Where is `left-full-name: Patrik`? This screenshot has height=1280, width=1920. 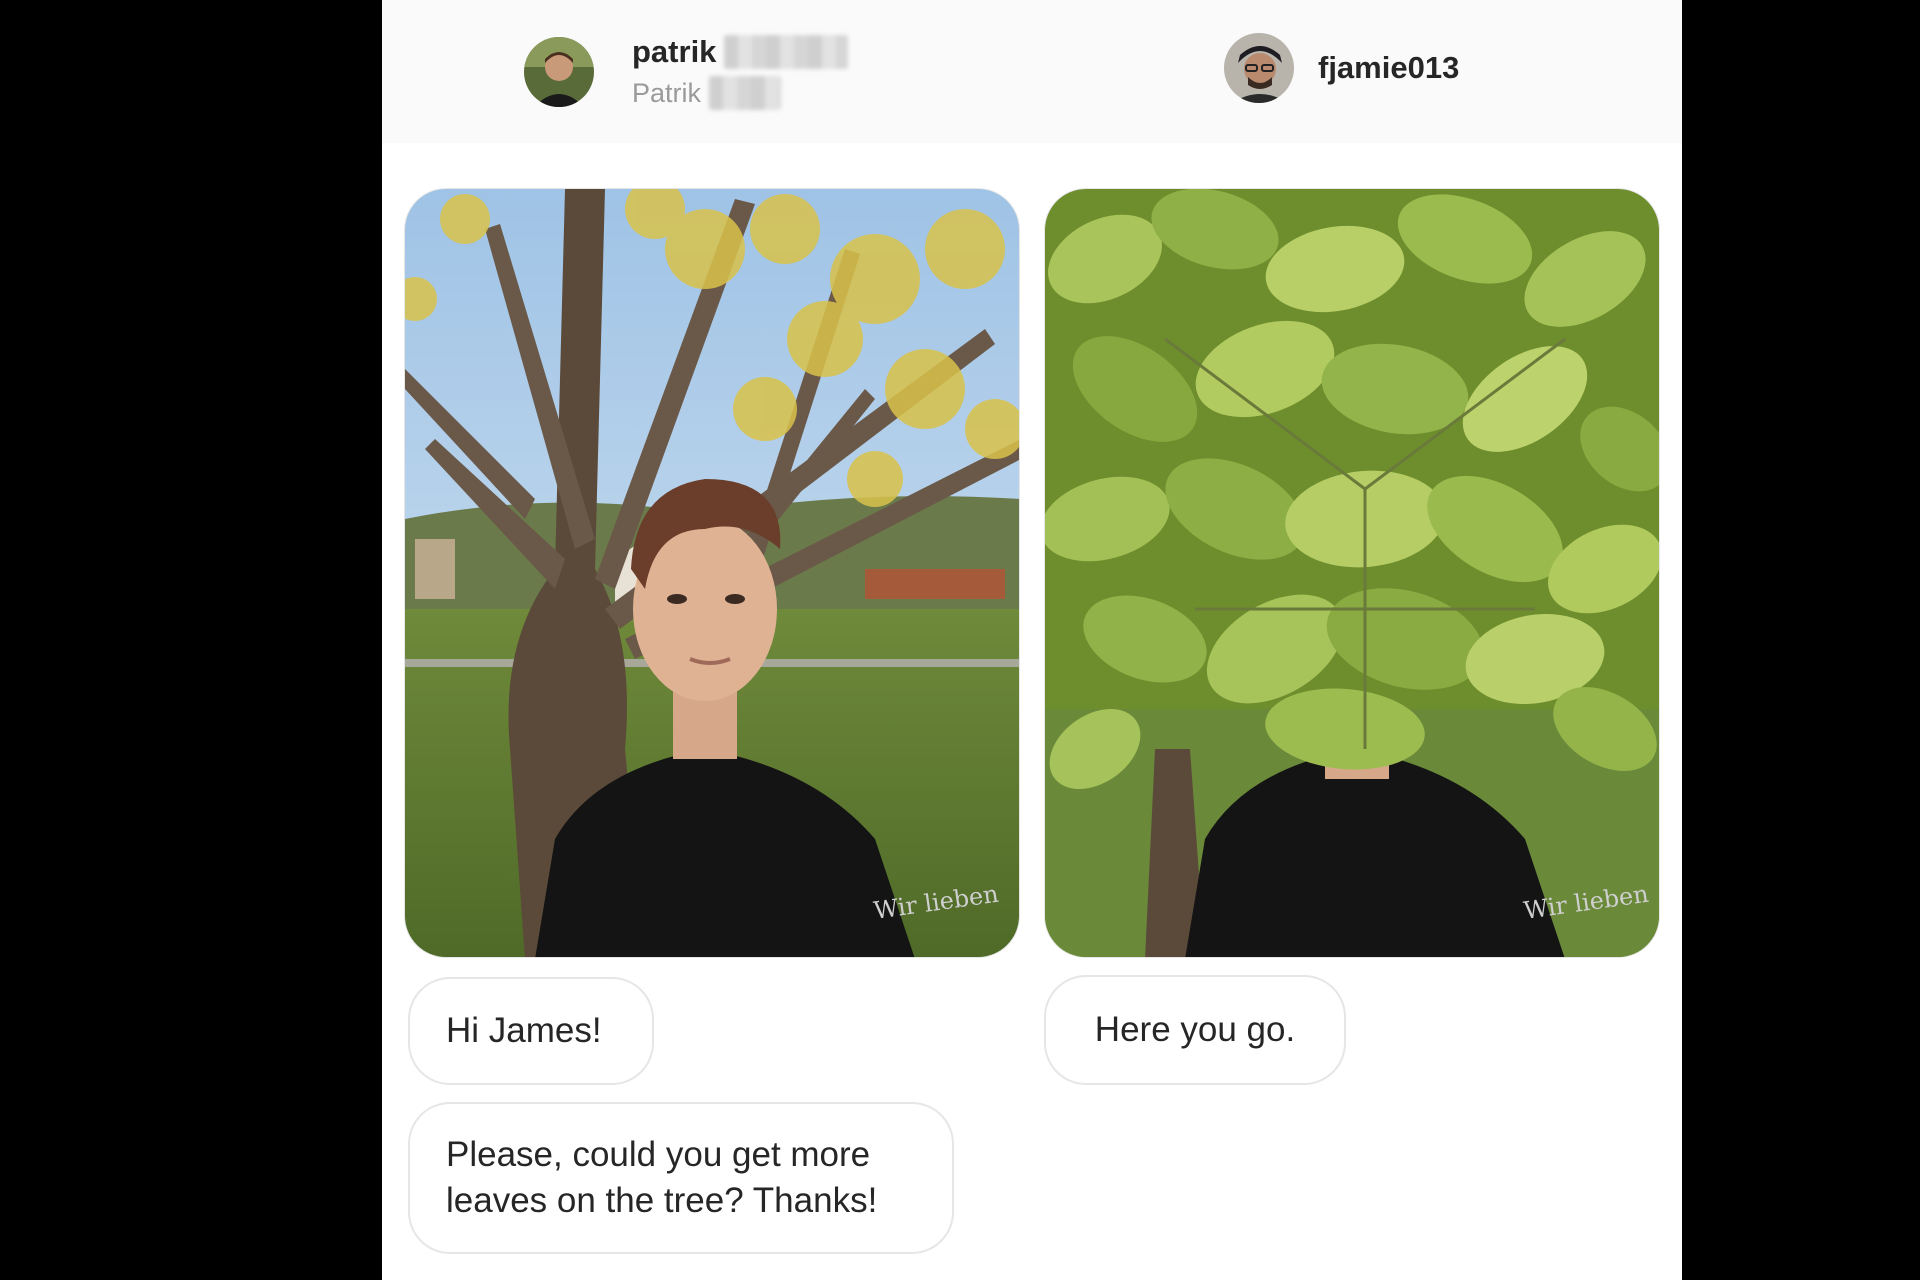 left-full-name: Patrik is located at coordinates (740, 93).